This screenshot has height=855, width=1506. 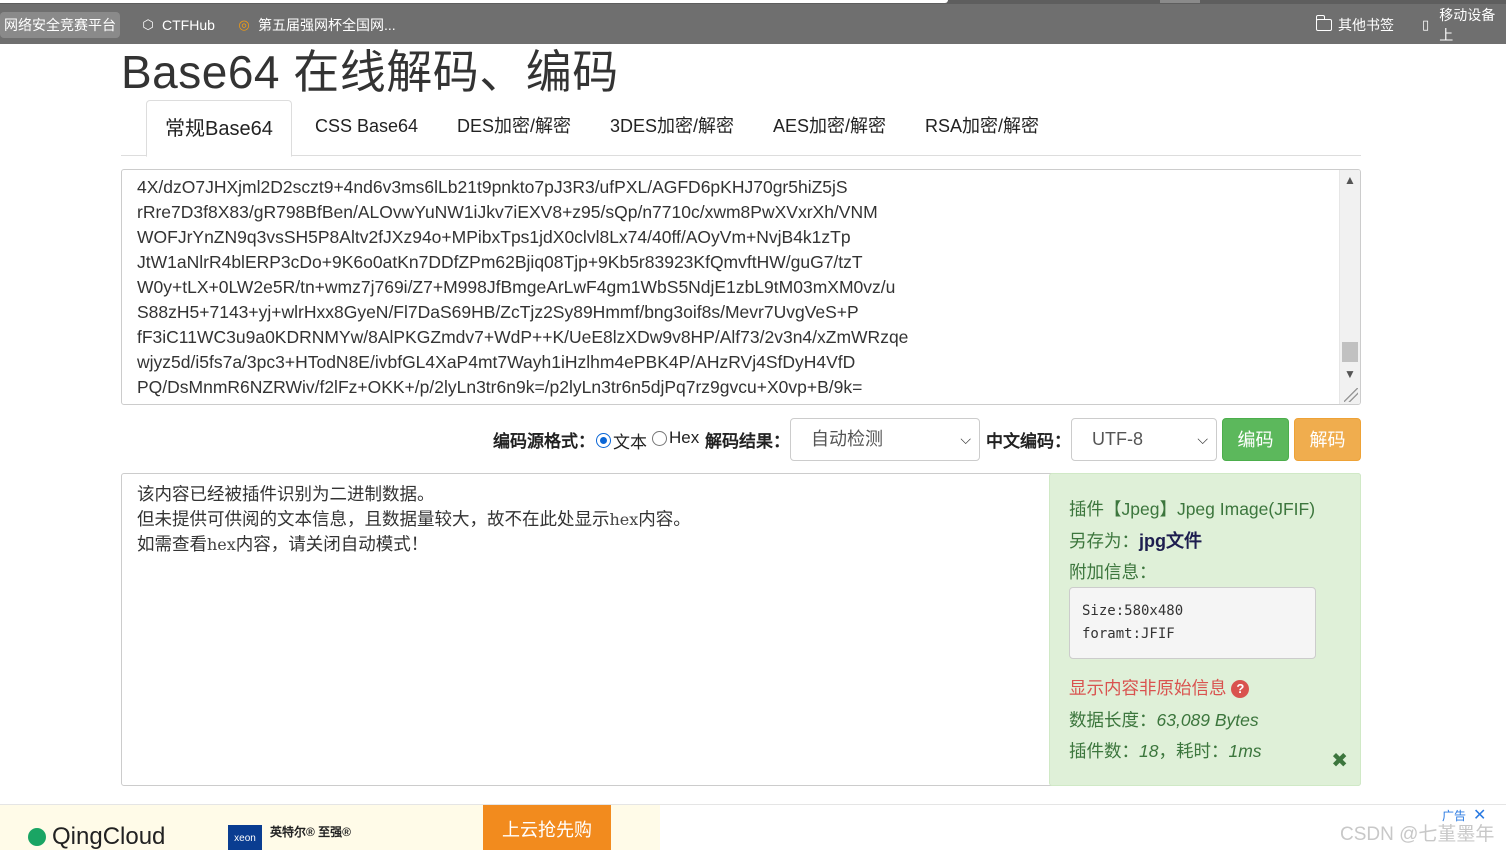 What do you see at coordinates (672, 128) in the screenshot?
I see `tab-3des: 3DES加密/解密` at bounding box center [672, 128].